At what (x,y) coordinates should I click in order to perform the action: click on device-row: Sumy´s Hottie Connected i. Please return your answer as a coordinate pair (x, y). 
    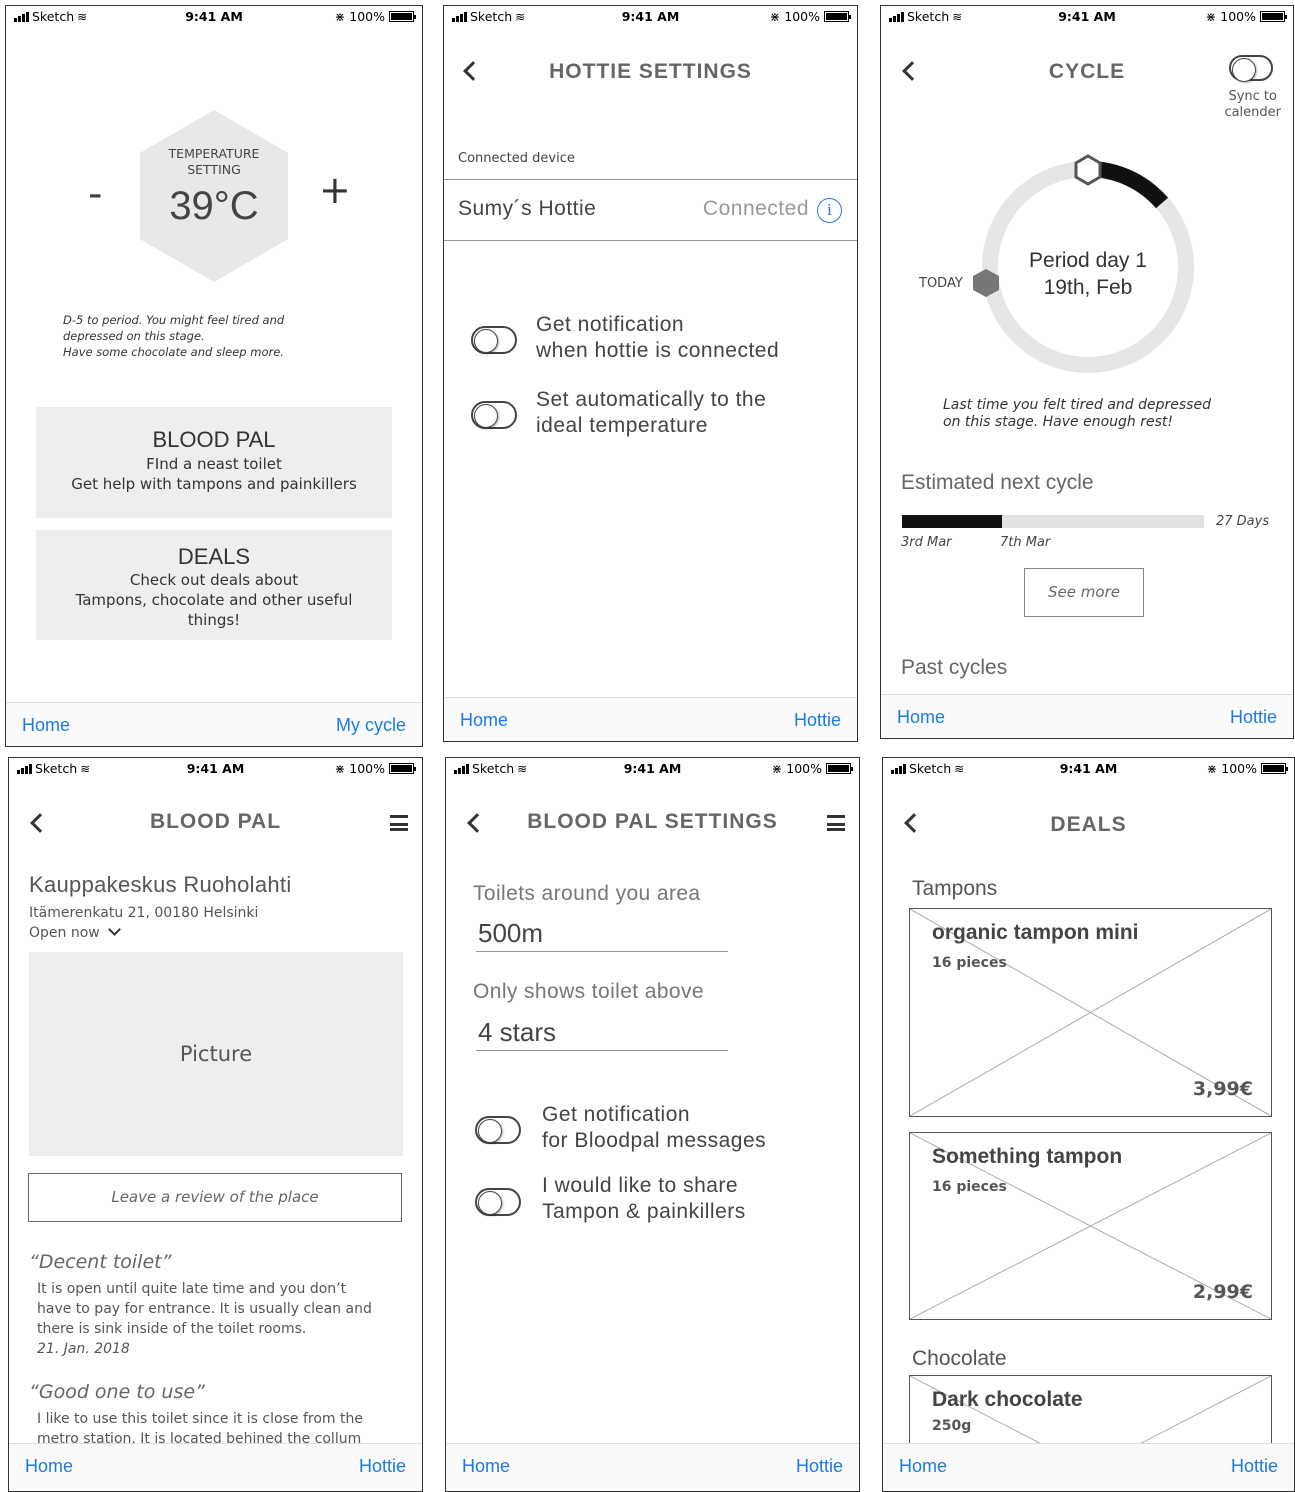
    Looking at the image, I should click on (650, 210).